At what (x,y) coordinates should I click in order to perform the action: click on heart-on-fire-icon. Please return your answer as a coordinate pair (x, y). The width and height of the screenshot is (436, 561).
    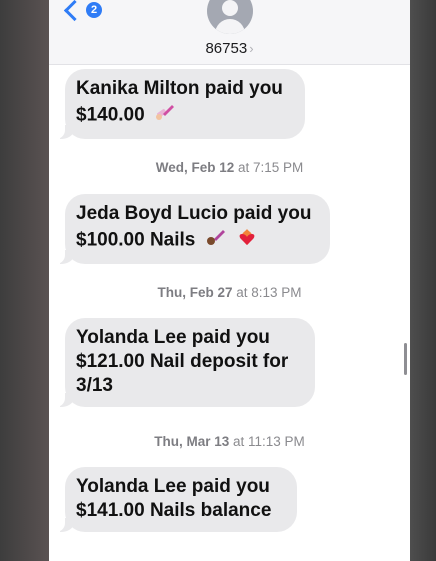
    Looking at the image, I should click on (247, 240).